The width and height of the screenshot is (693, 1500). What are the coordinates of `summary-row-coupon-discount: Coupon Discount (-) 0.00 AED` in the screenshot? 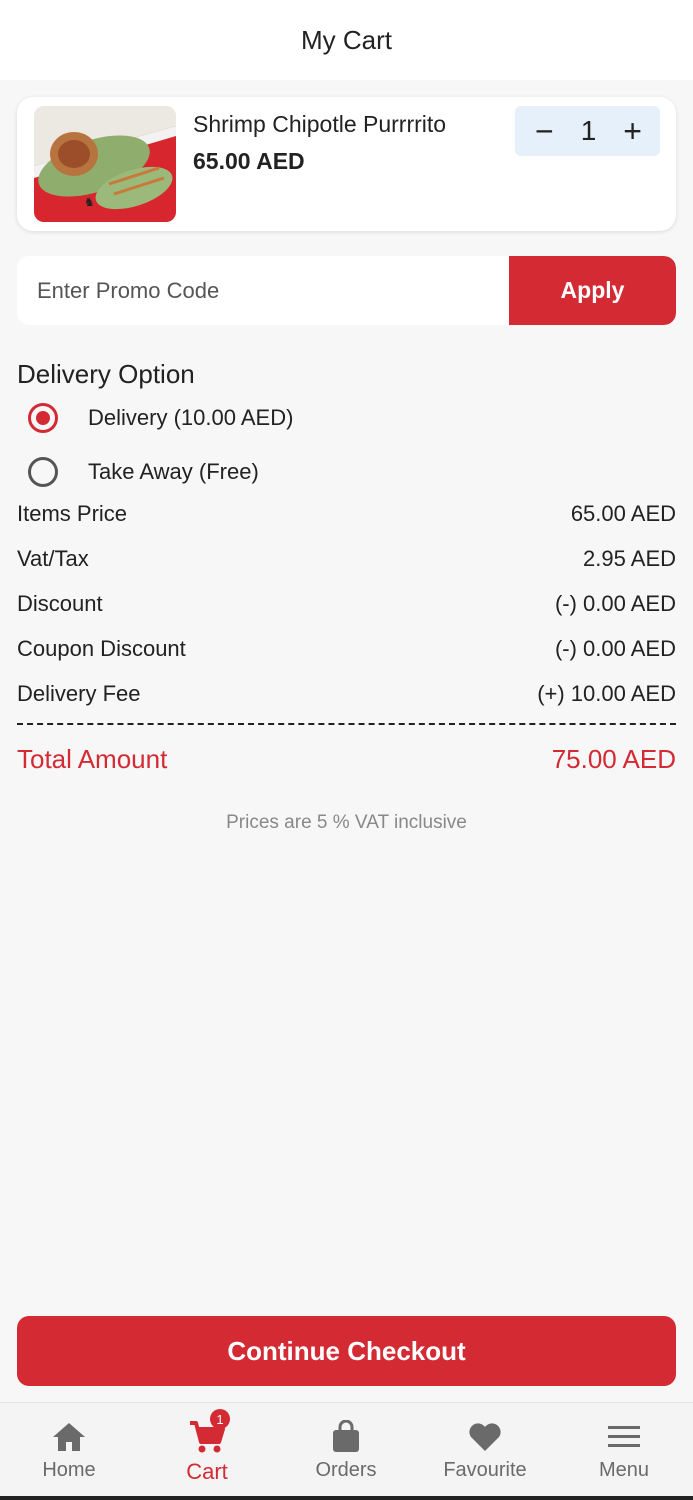 It's located at (346, 649).